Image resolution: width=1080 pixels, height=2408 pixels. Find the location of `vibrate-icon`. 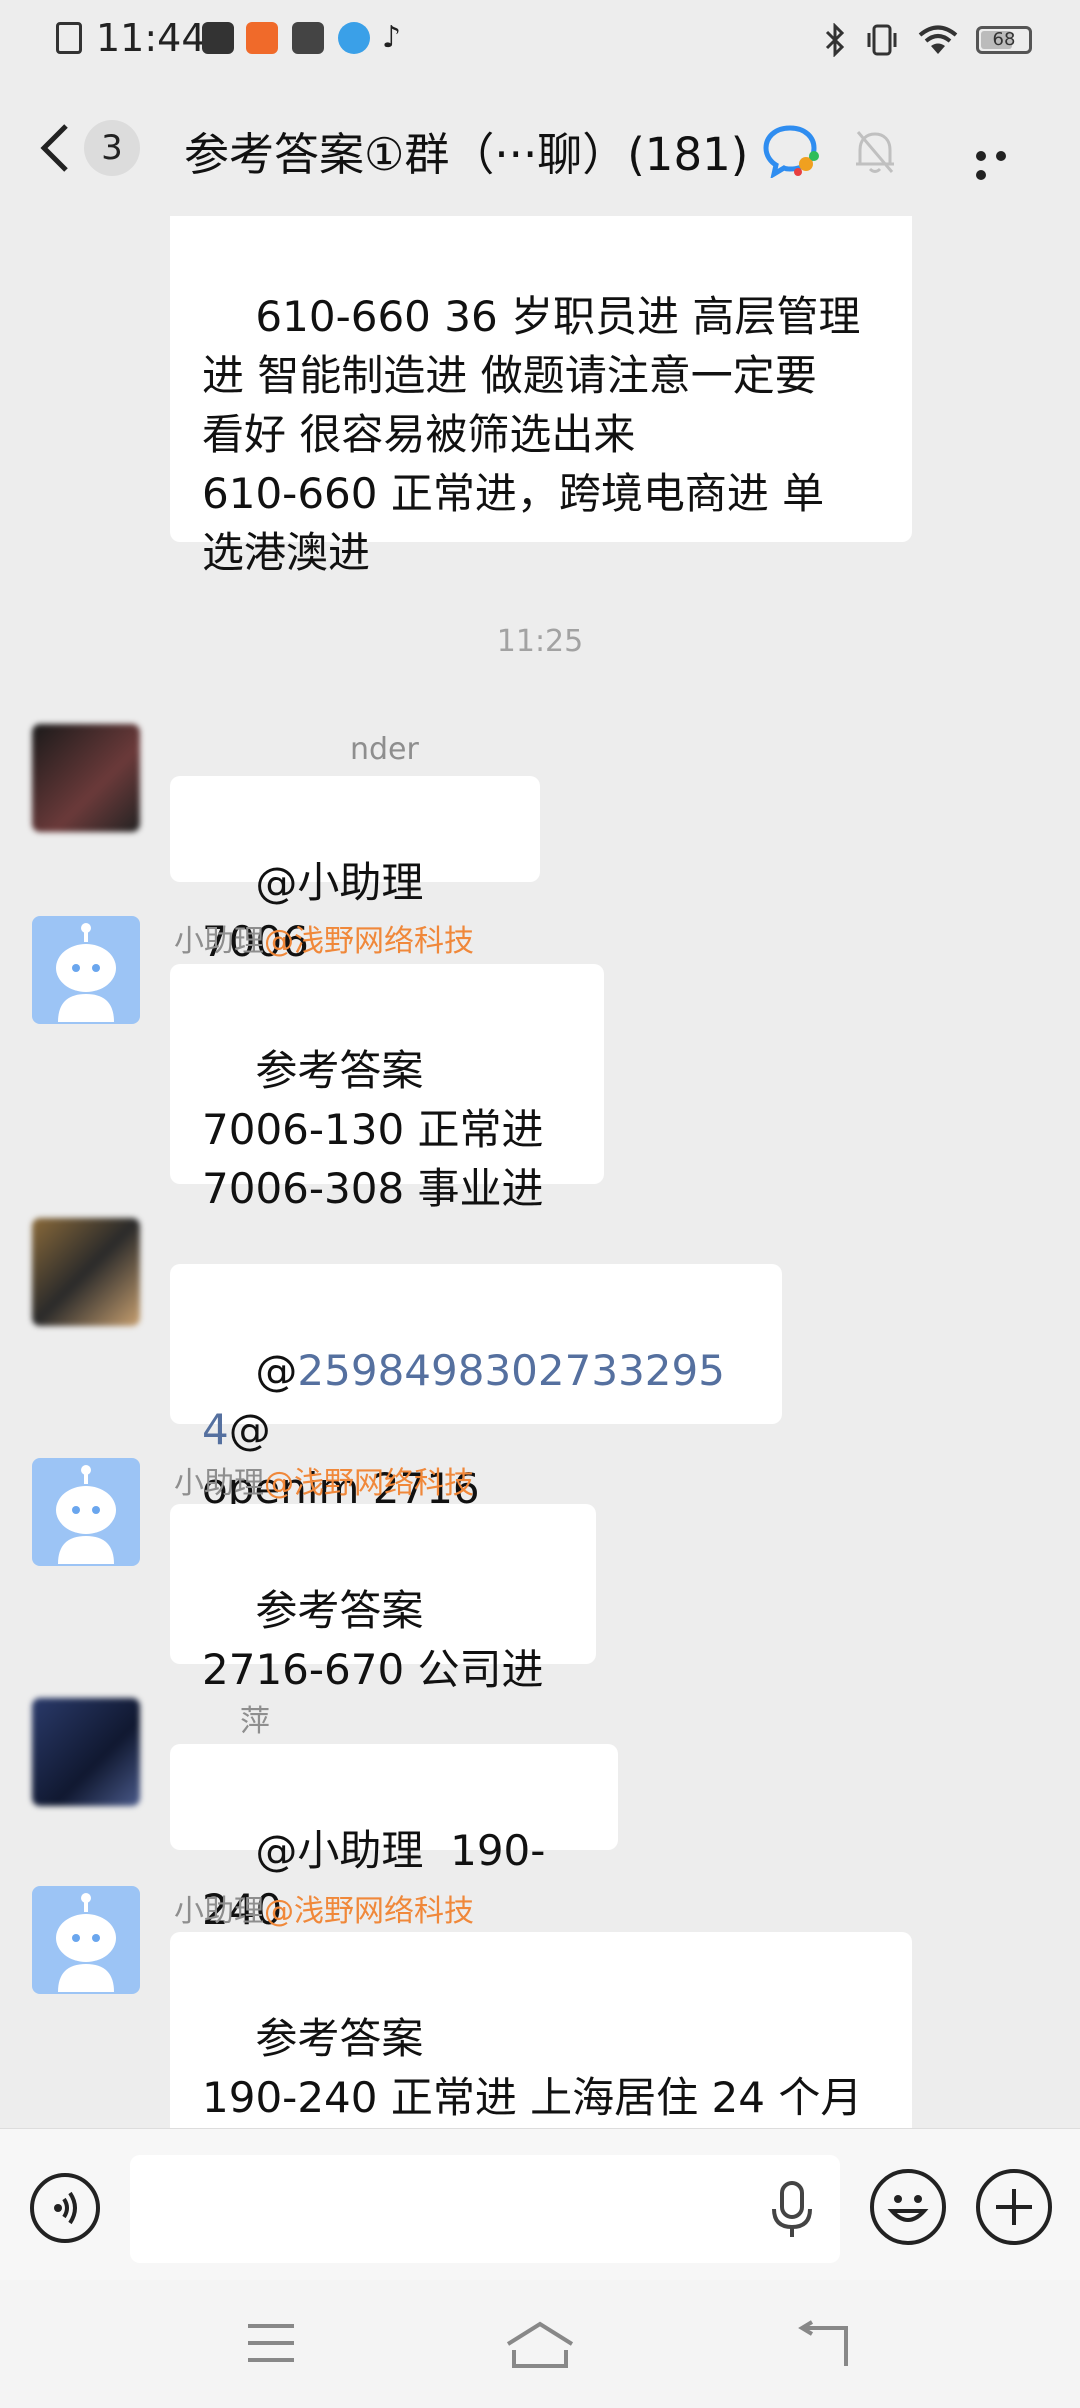

vibrate-icon is located at coordinates (882, 40).